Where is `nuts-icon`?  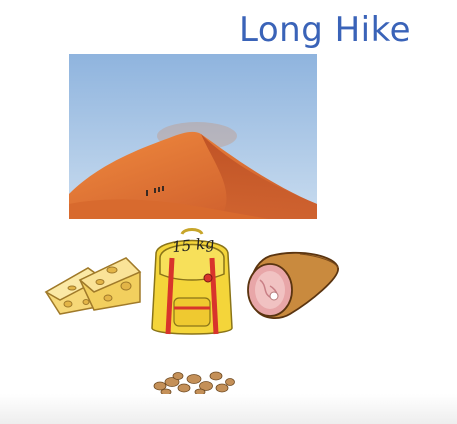
nuts-icon is located at coordinates (193, 382).